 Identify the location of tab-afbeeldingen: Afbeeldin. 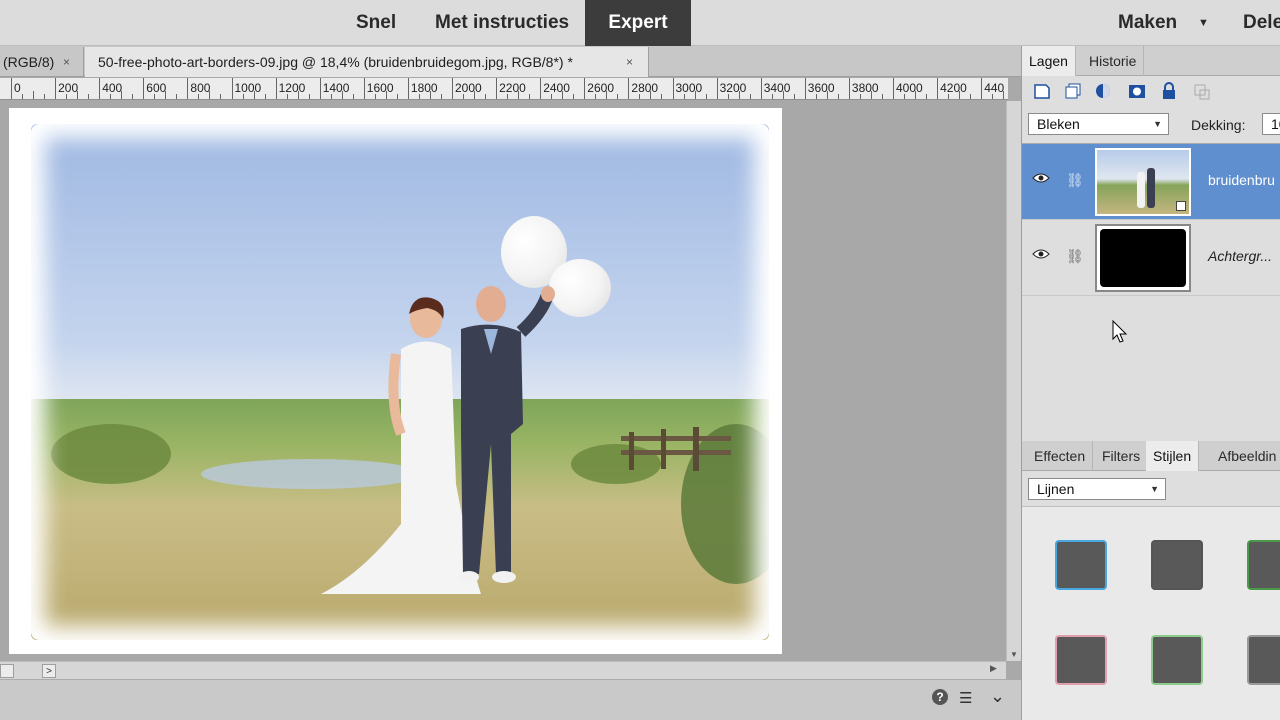
(1245, 456).